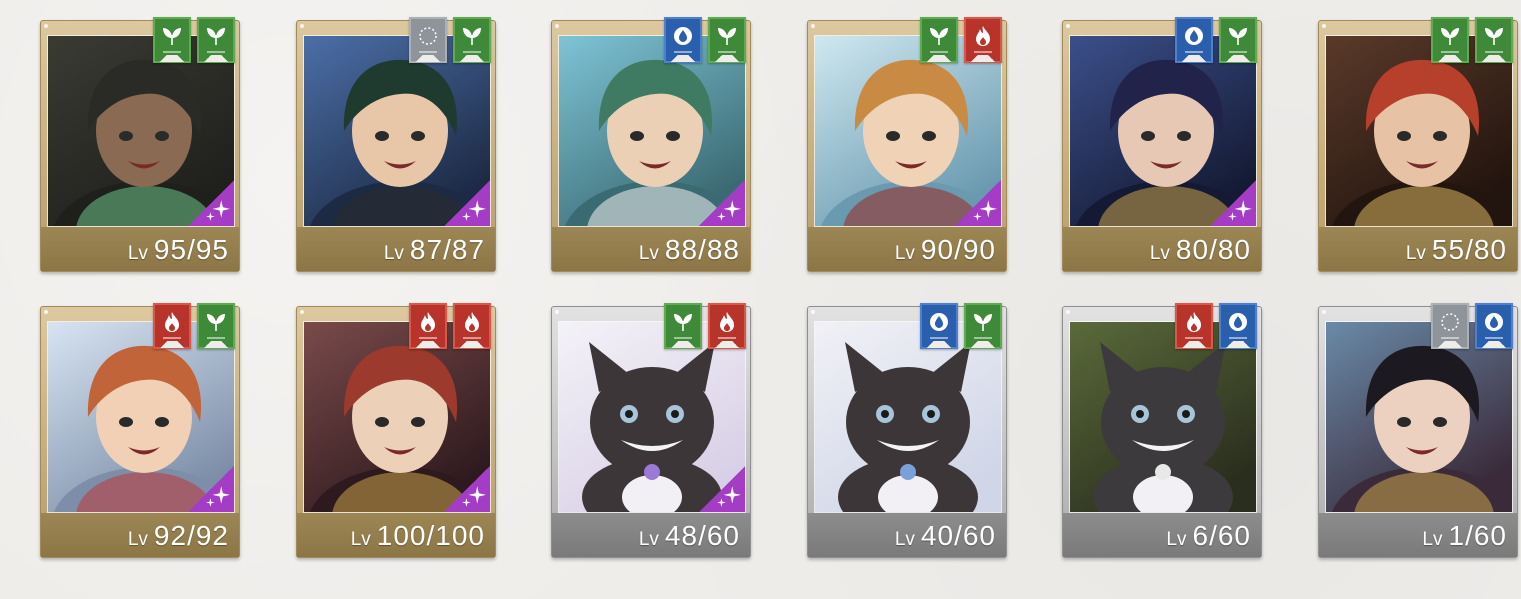 Image resolution: width=1521 pixels, height=599 pixels. What do you see at coordinates (178, 250) in the screenshot?
I see `level-display: Lv 95/95` at bounding box center [178, 250].